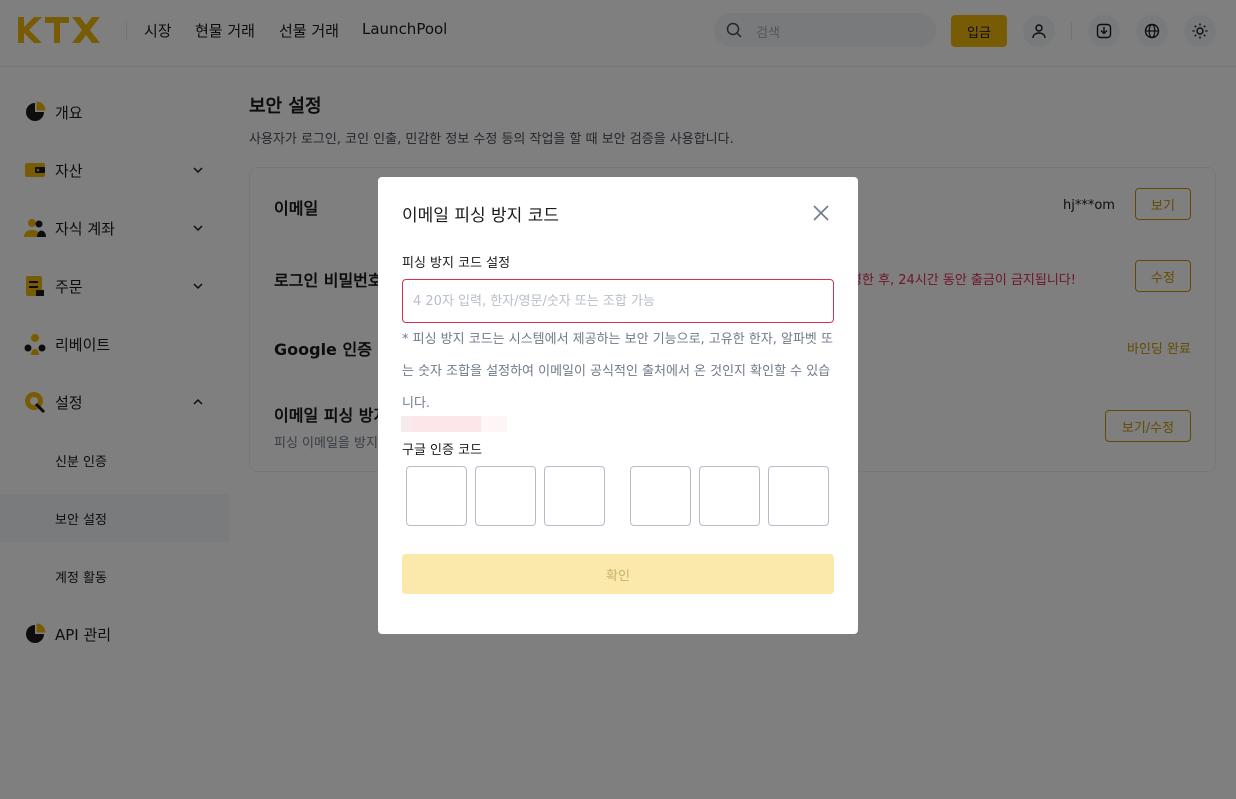  I want to click on phishing-code-input, so click(618, 301).